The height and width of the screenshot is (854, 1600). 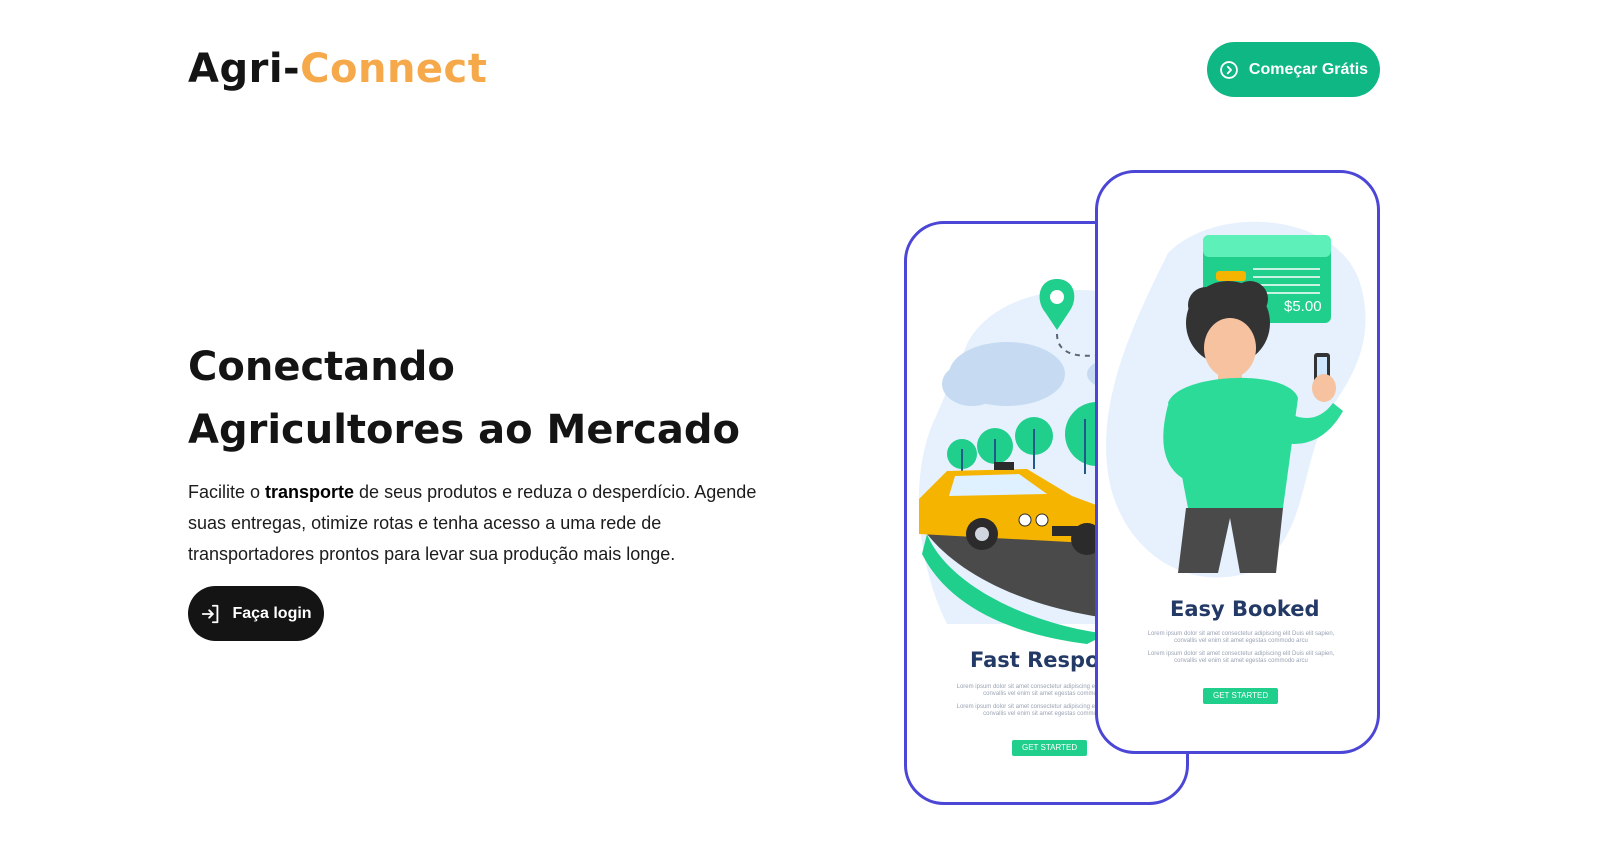 I want to click on back-phone-get-started-button: GET STARTED, so click(x=1050, y=748).